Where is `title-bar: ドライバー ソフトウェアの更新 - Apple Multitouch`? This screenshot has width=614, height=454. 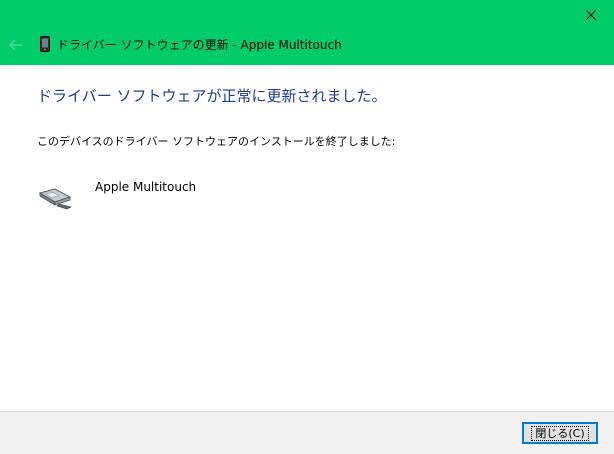
title-bar: ドライバー ソフトウェアの更新 - Apple Multitouch is located at coordinates (307, 32).